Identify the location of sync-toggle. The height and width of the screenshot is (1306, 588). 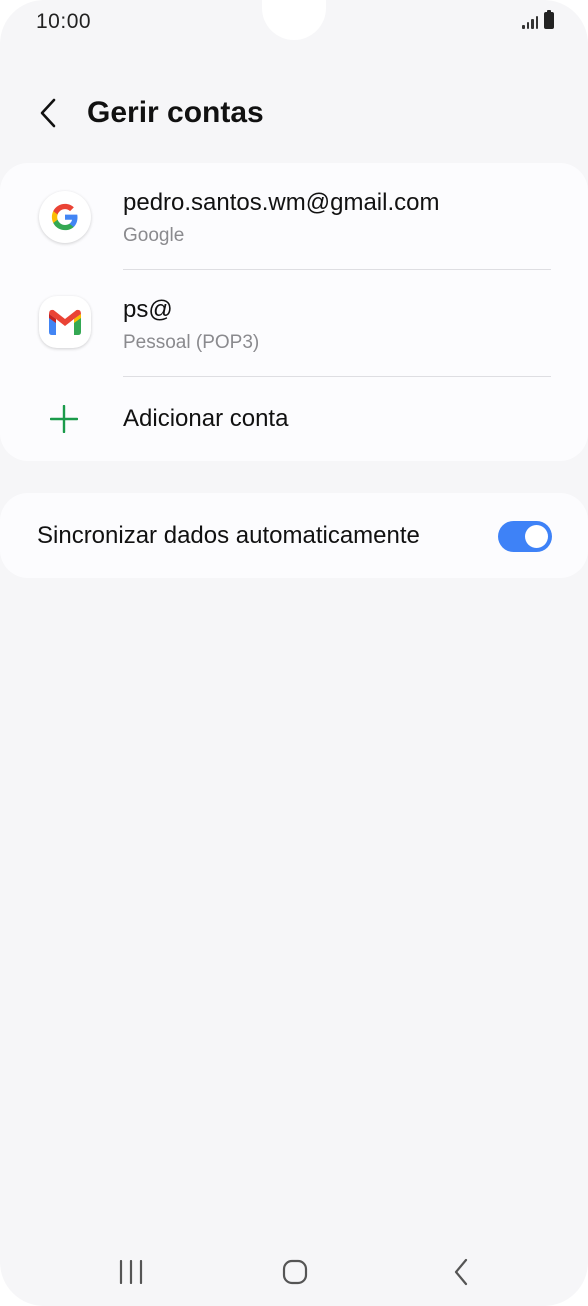
(525, 536).